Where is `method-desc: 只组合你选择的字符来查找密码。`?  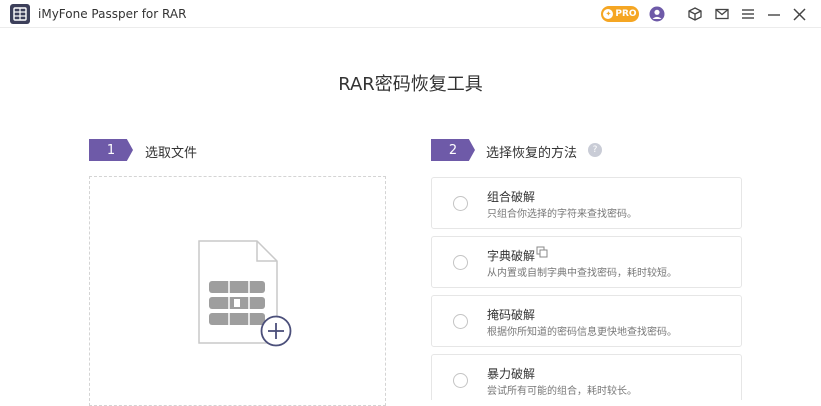 method-desc: 只组合你选择的字符来查找密码。 is located at coordinates (562, 214).